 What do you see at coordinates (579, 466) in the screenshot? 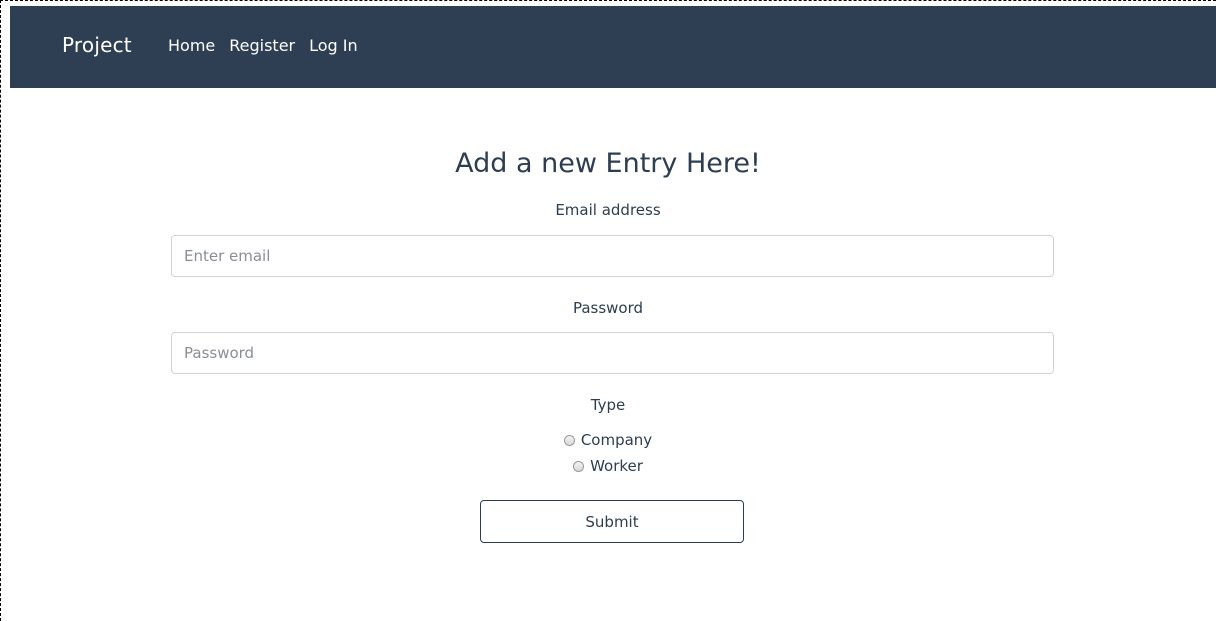
I see `radio-button-worker` at bounding box center [579, 466].